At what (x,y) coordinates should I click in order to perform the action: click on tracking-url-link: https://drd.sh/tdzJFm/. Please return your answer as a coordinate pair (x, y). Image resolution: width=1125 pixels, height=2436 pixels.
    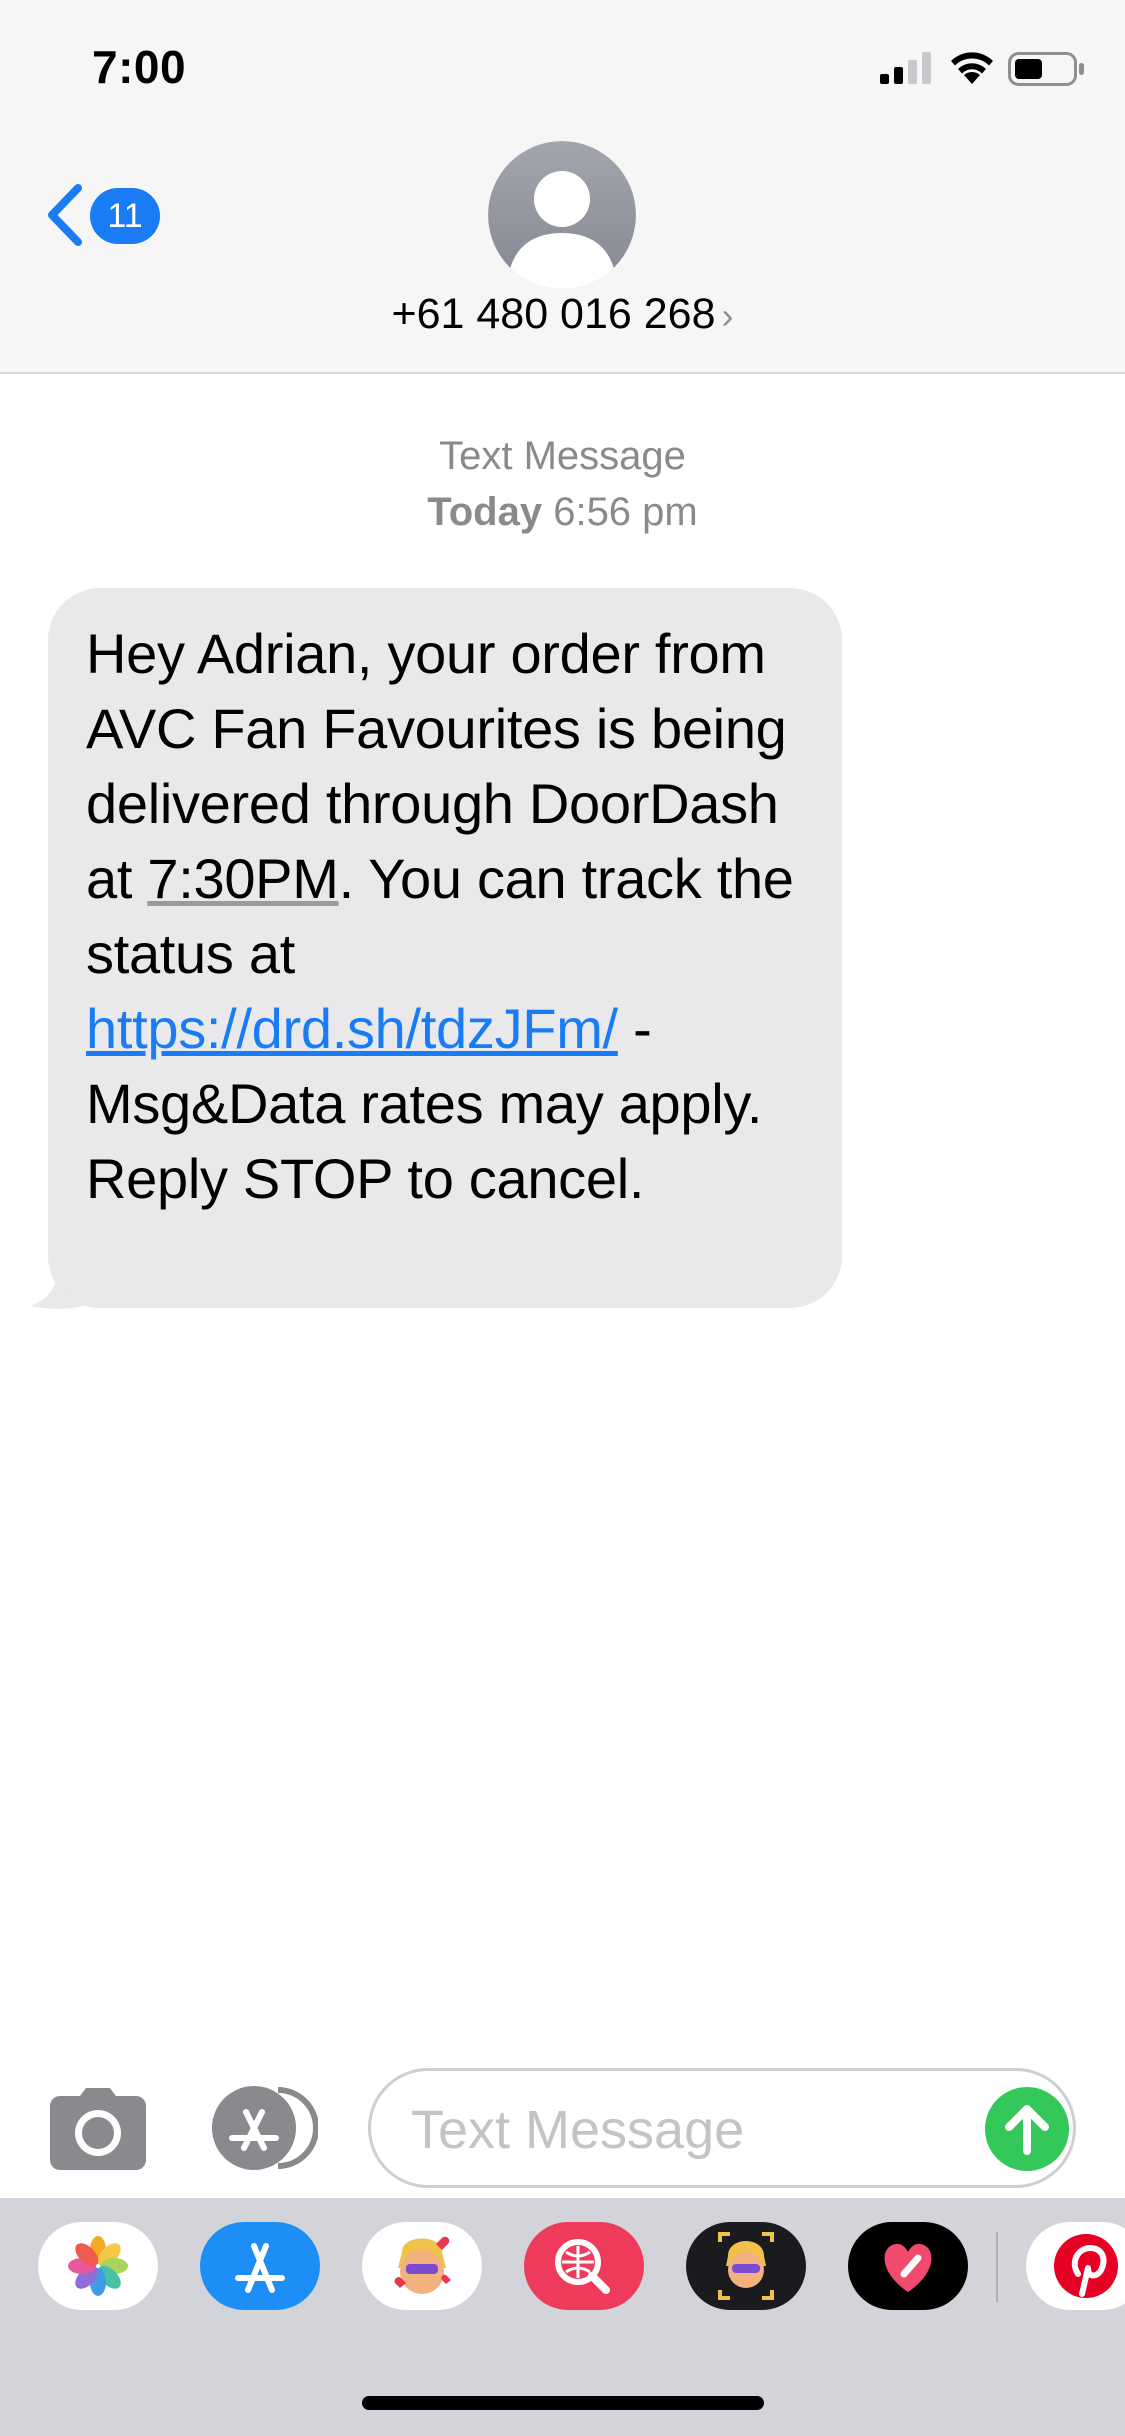
    Looking at the image, I should click on (352, 1028).